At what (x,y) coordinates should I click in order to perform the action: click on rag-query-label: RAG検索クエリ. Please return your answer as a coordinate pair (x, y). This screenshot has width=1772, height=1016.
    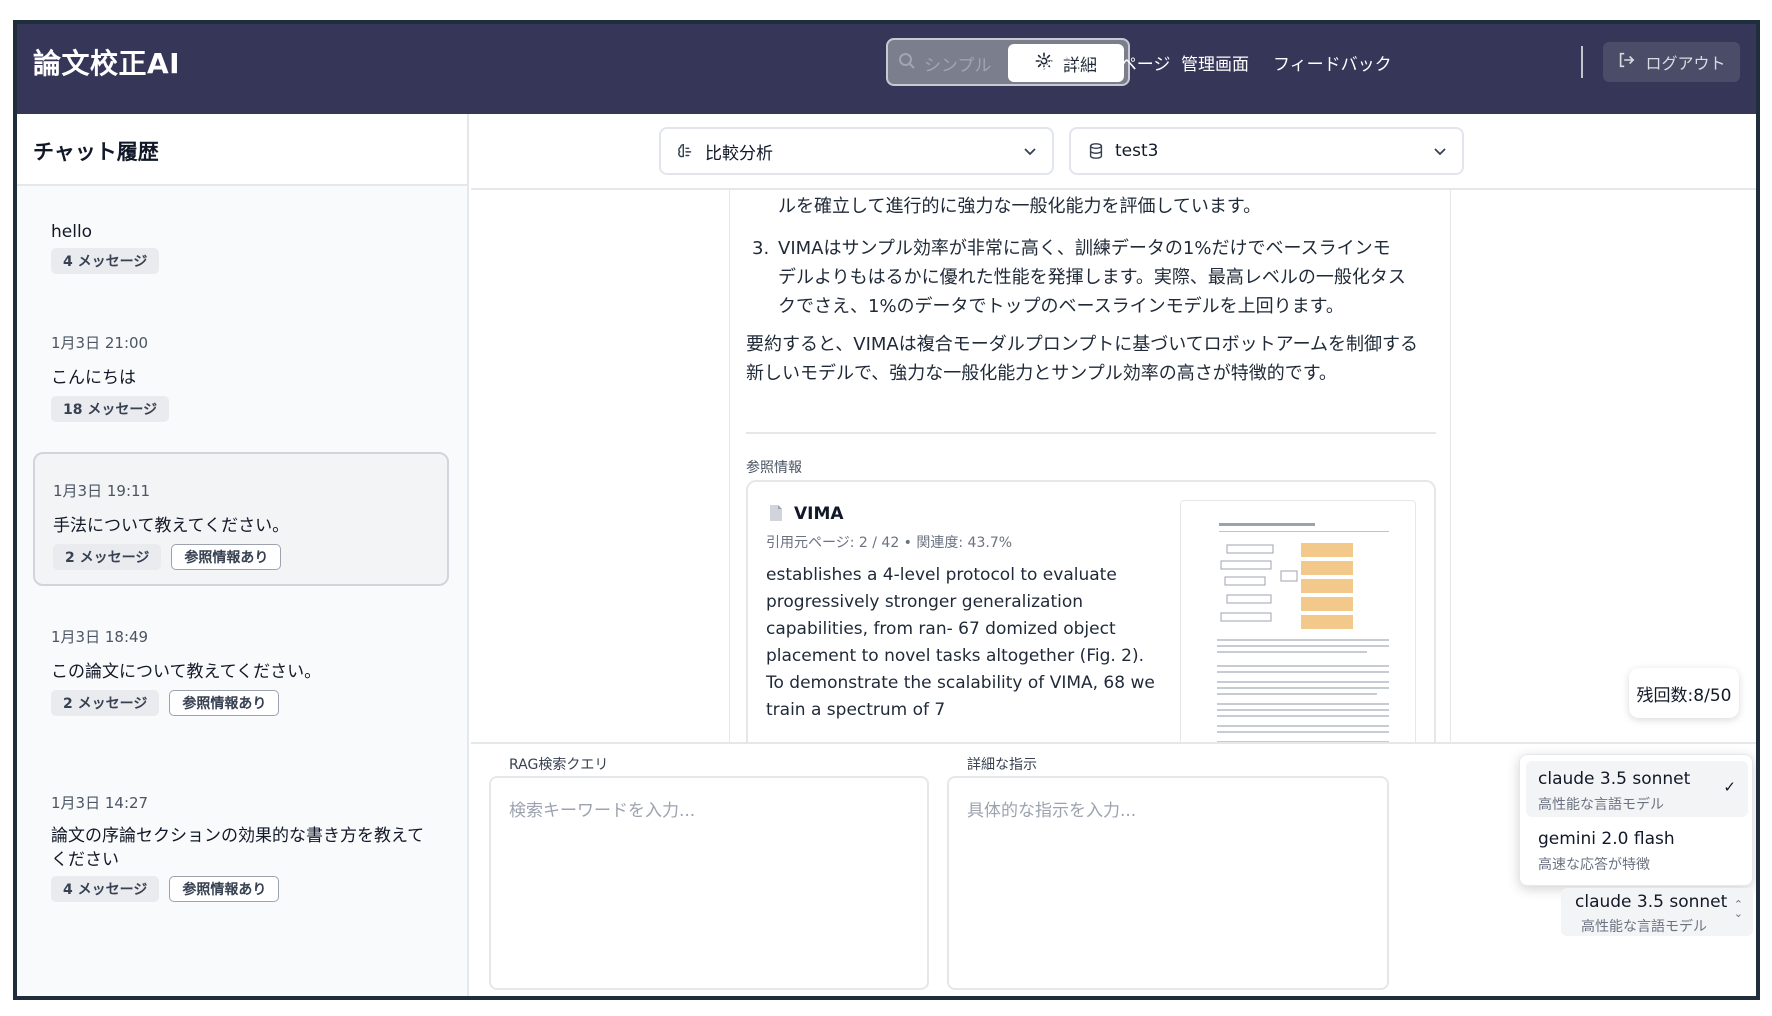
    Looking at the image, I should click on (559, 765).